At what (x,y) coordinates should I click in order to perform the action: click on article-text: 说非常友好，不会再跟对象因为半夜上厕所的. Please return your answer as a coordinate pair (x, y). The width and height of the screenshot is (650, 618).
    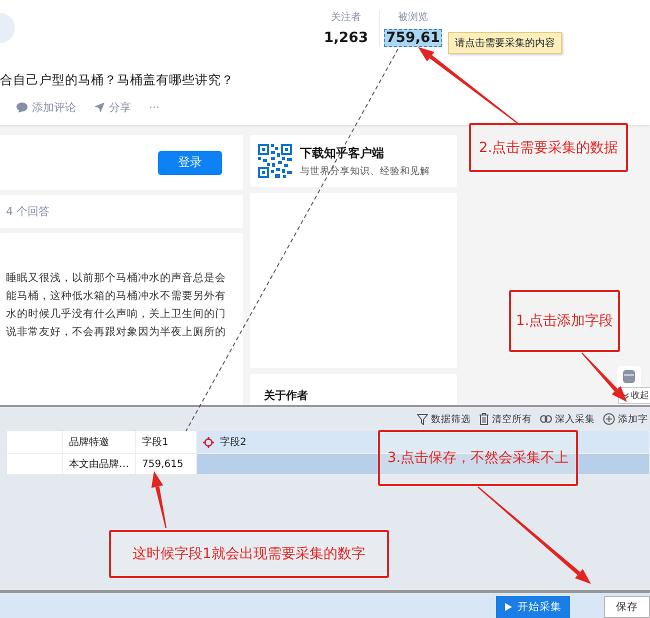
    Looking at the image, I should click on (116, 332).